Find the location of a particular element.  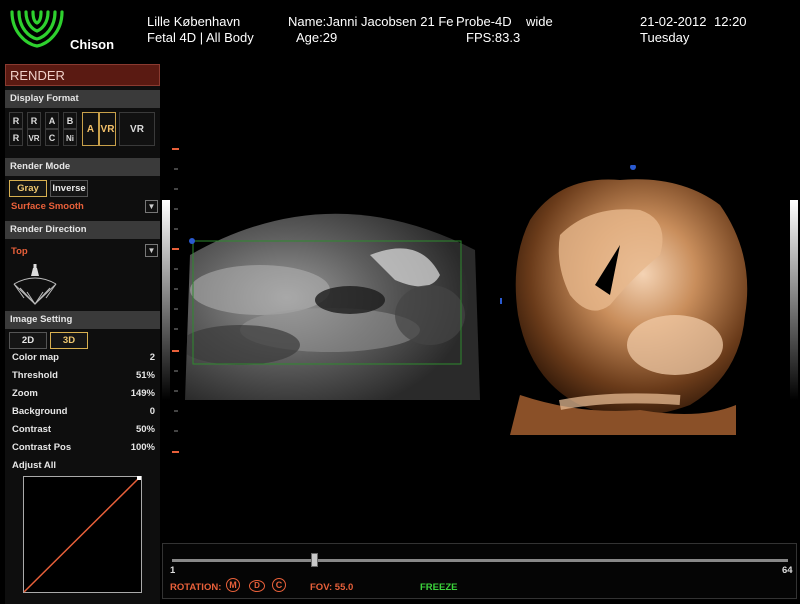

time: 12:20 is located at coordinates (730, 21).